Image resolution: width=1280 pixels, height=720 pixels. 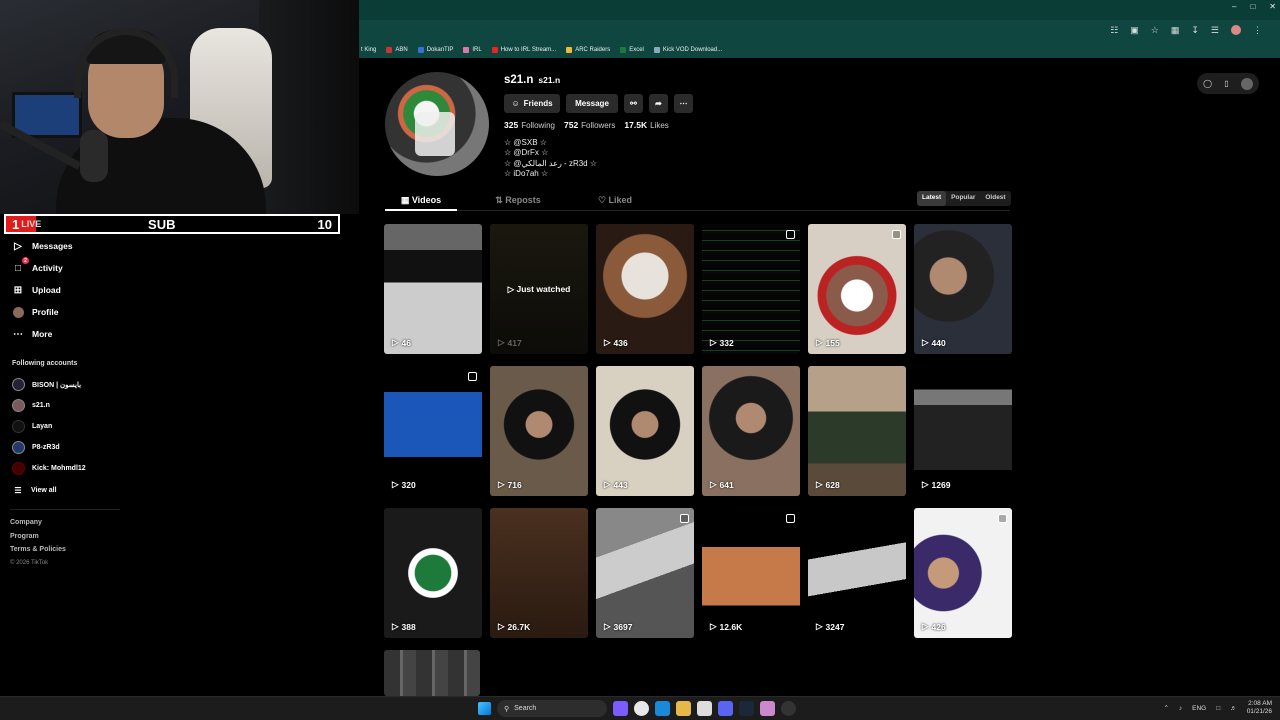 I want to click on language-indicator: ENG, so click(x=1199, y=708).